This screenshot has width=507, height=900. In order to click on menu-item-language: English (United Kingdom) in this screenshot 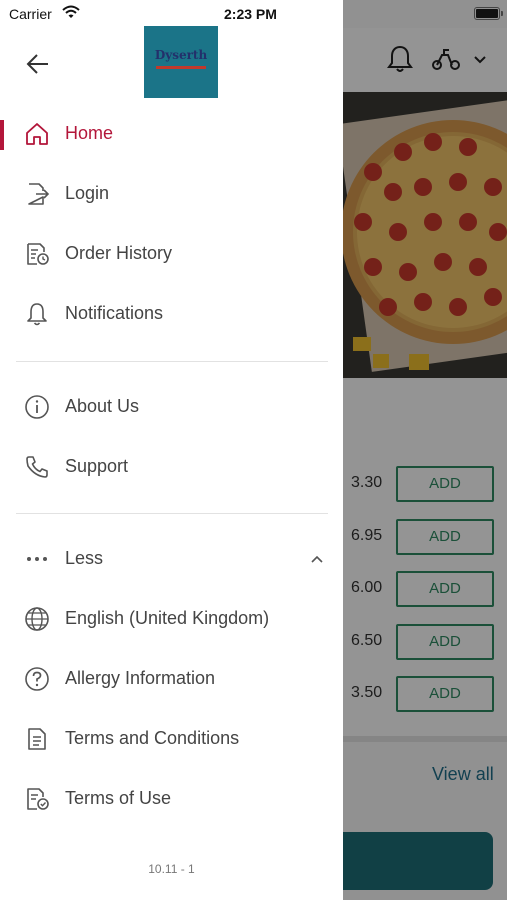, I will do `click(171, 620)`.